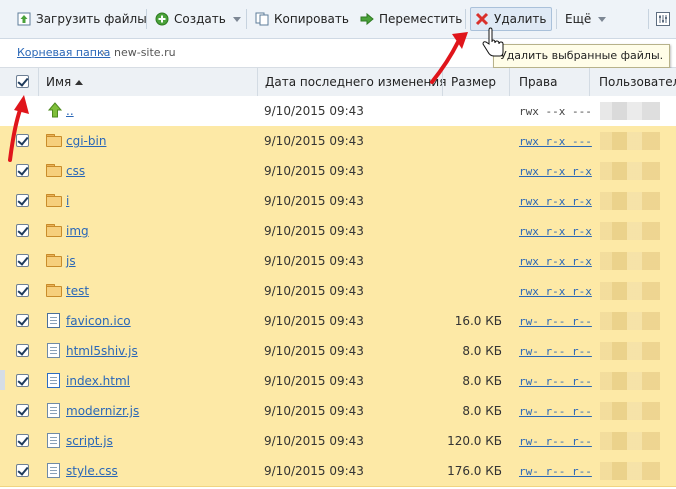  I want to click on move-button: Переместить, so click(411, 19).